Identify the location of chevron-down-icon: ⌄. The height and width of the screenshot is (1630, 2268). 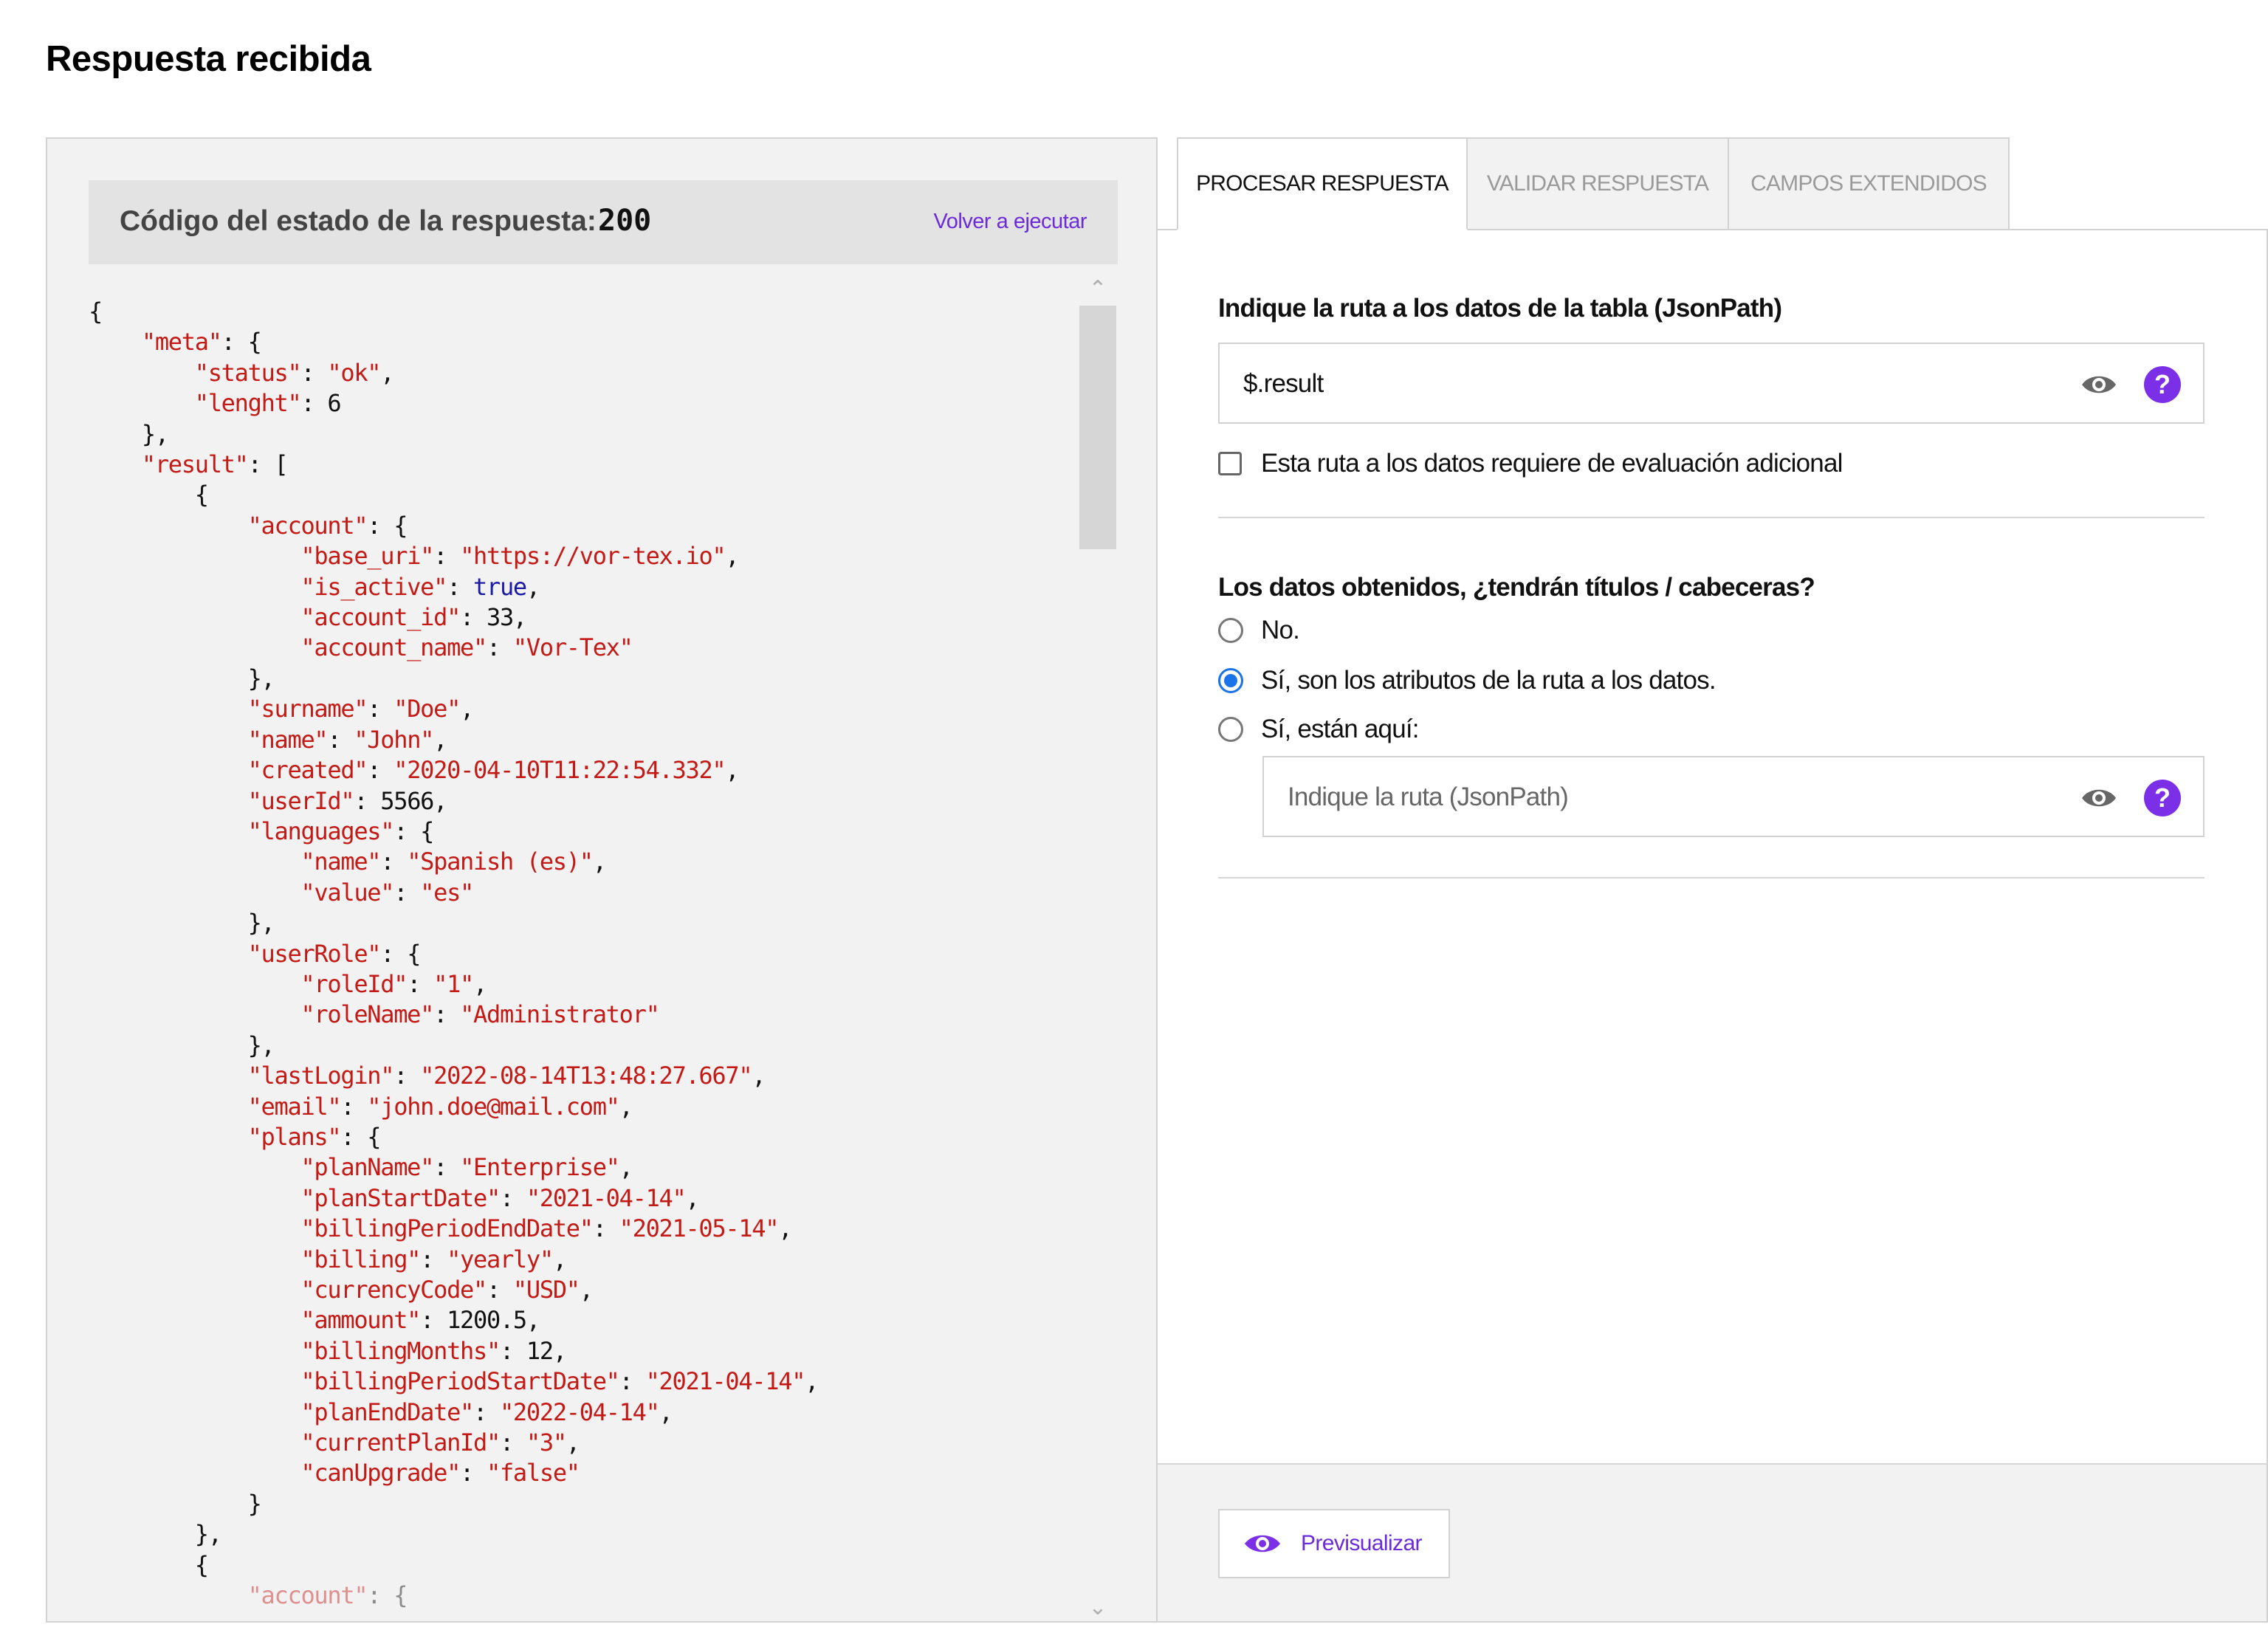
(1098, 1608).